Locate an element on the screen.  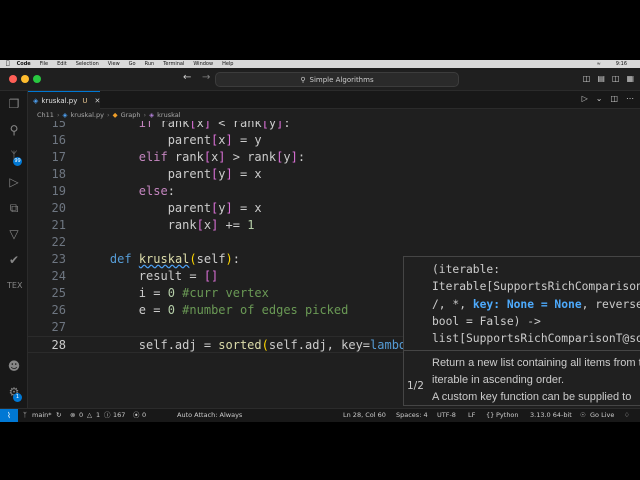
menu-run: Run is located at coordinates (150, 64).